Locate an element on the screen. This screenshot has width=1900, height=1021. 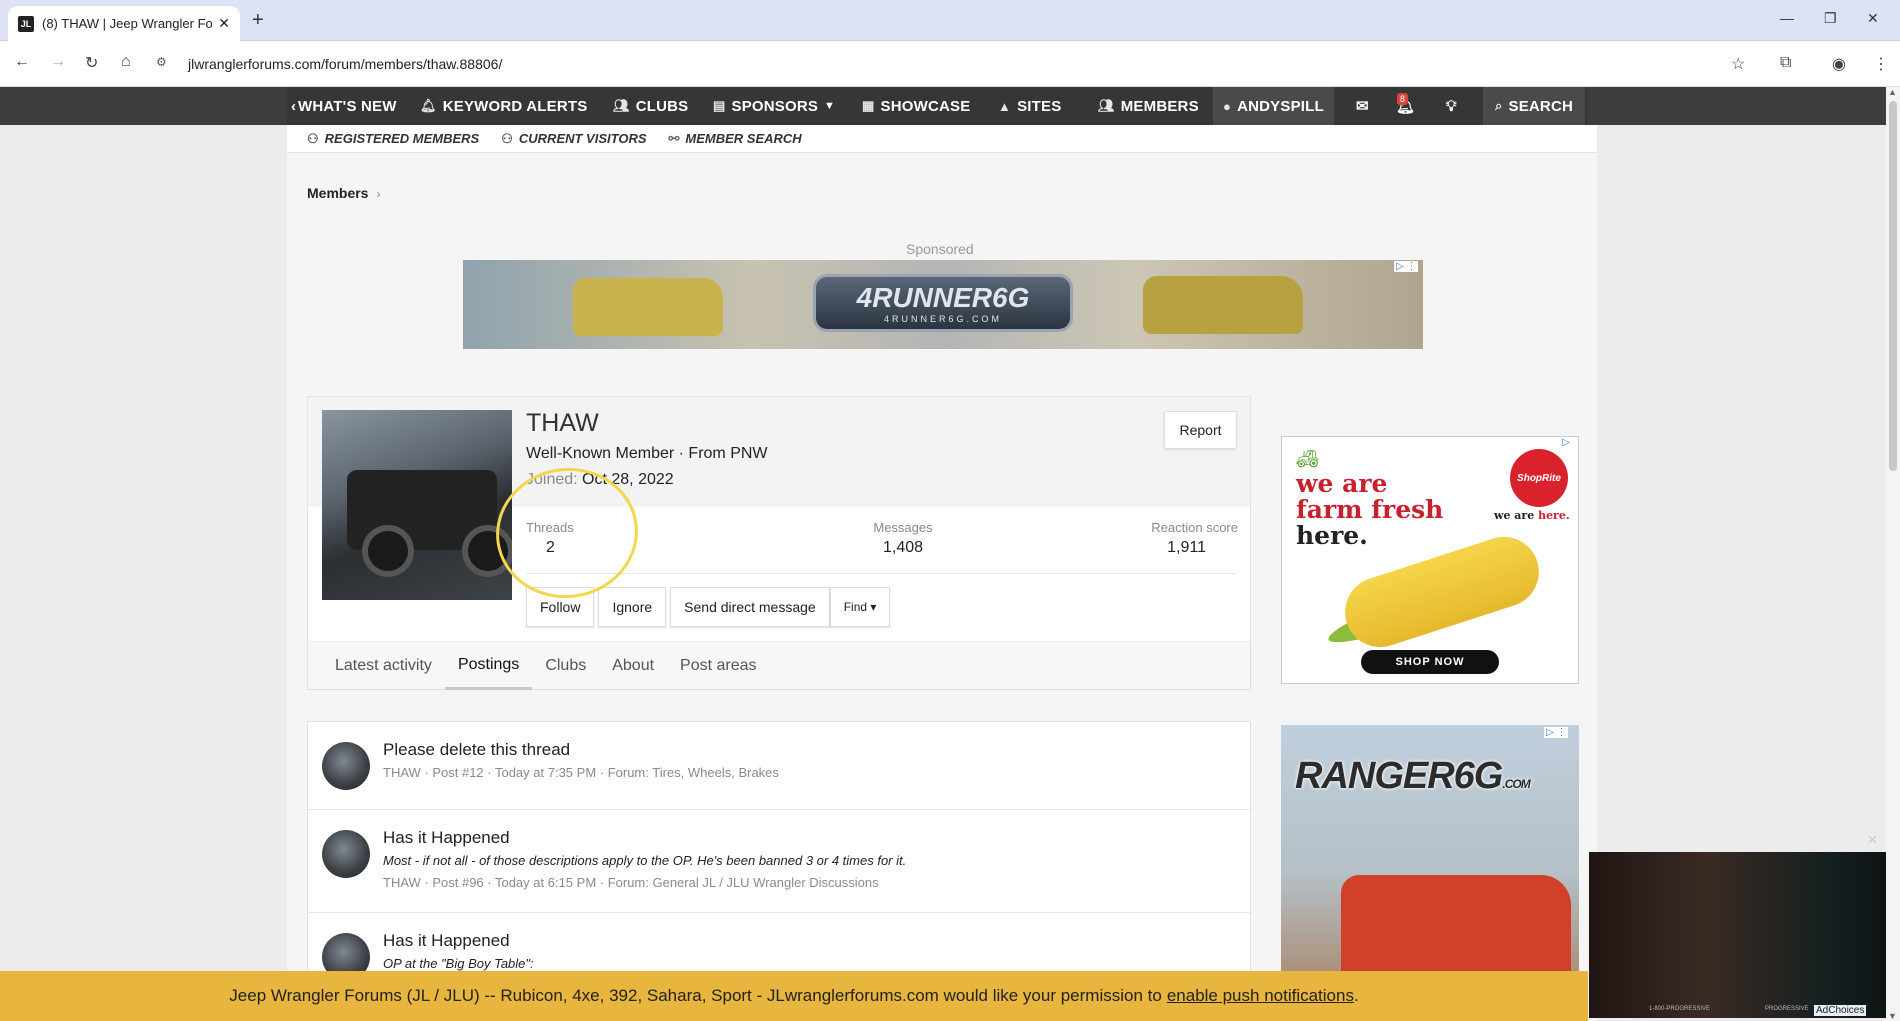
post-snippet: OP at the "Big Boy Table": is located at coordinates (458, 963).